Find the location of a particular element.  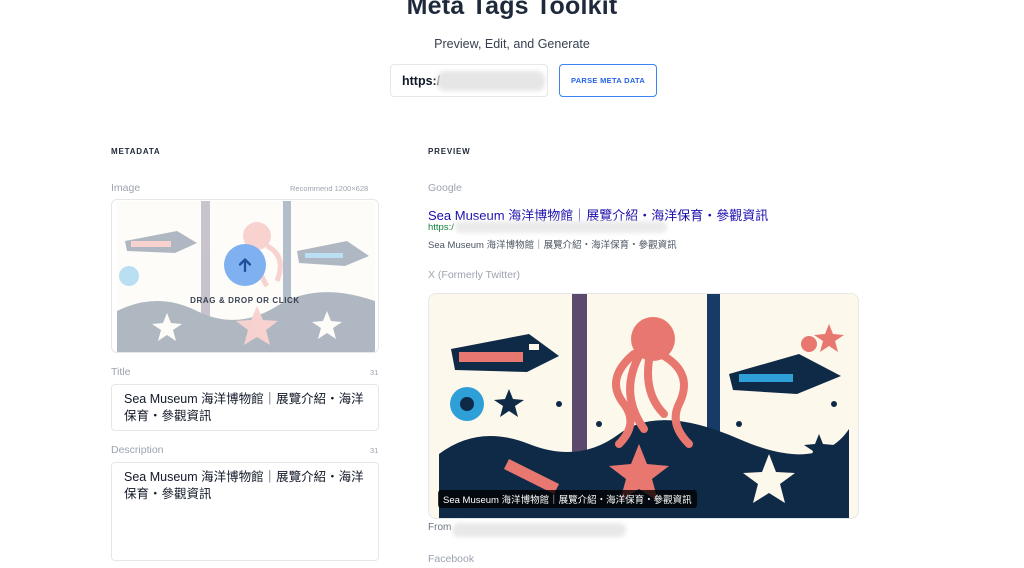

x-from-label: From is located at coordinates (440, 527).